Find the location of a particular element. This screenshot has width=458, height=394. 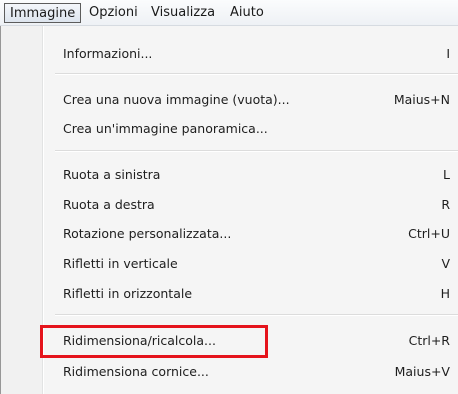

menu-item-informazioni: Informazioni... I is located at coordinates (253, 54).